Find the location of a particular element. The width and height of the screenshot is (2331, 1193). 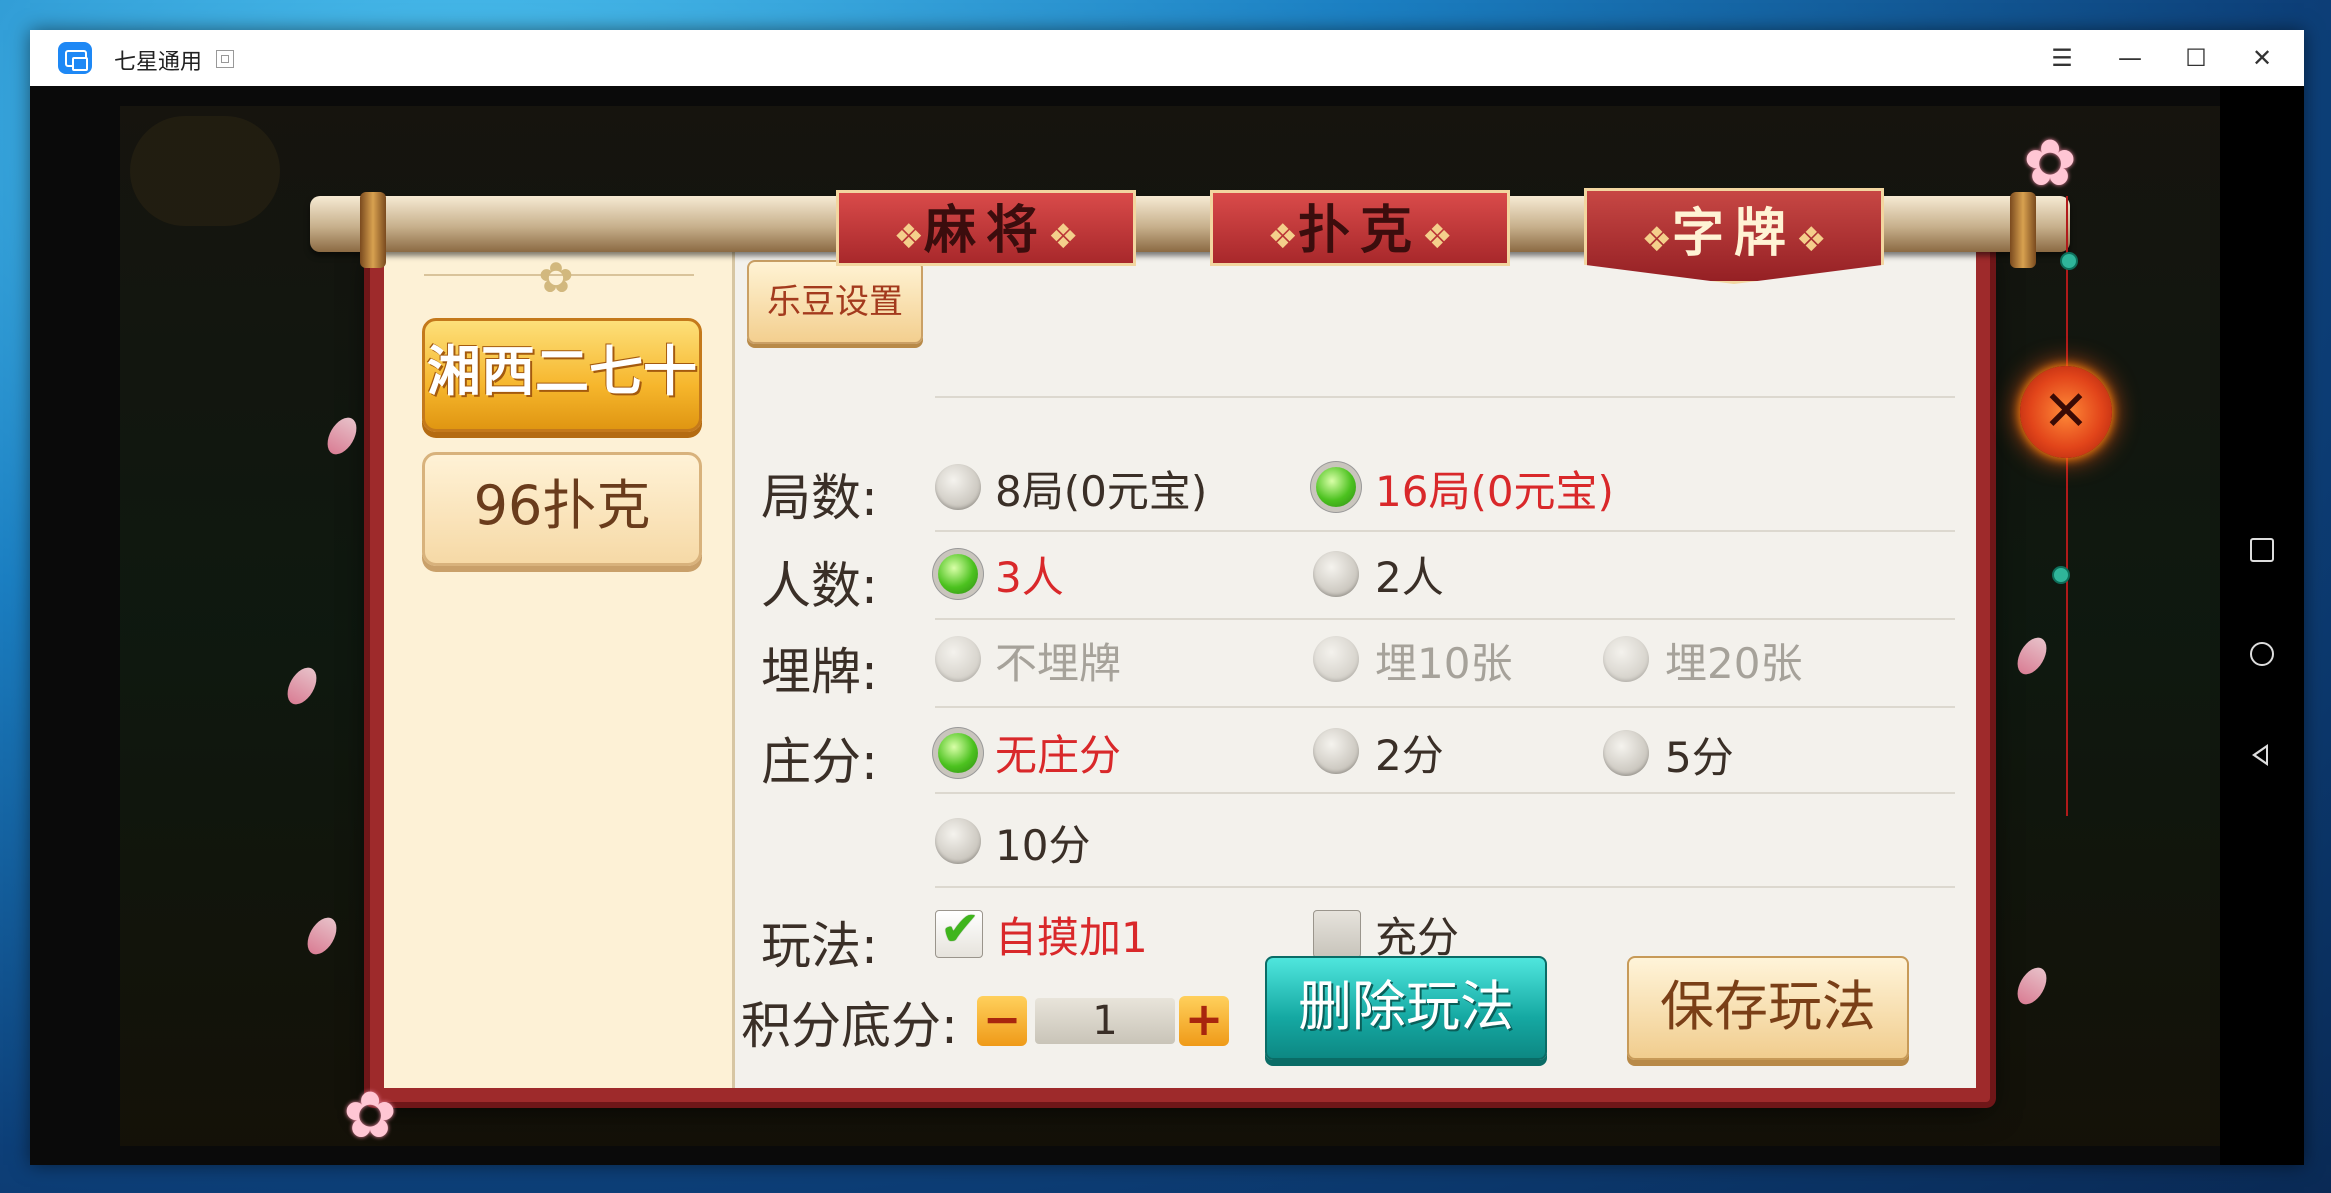

rounds-label: 局数: is located at coordinates (819, 498).